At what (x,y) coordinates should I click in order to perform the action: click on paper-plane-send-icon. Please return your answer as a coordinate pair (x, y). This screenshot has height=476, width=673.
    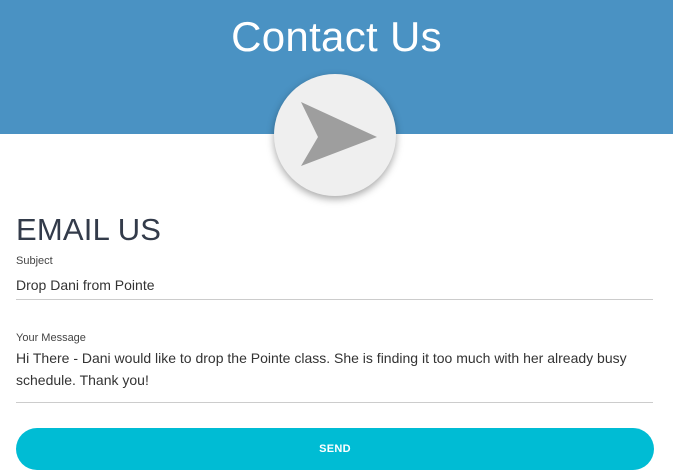
    Looking at the image, I should click on (339, 134).